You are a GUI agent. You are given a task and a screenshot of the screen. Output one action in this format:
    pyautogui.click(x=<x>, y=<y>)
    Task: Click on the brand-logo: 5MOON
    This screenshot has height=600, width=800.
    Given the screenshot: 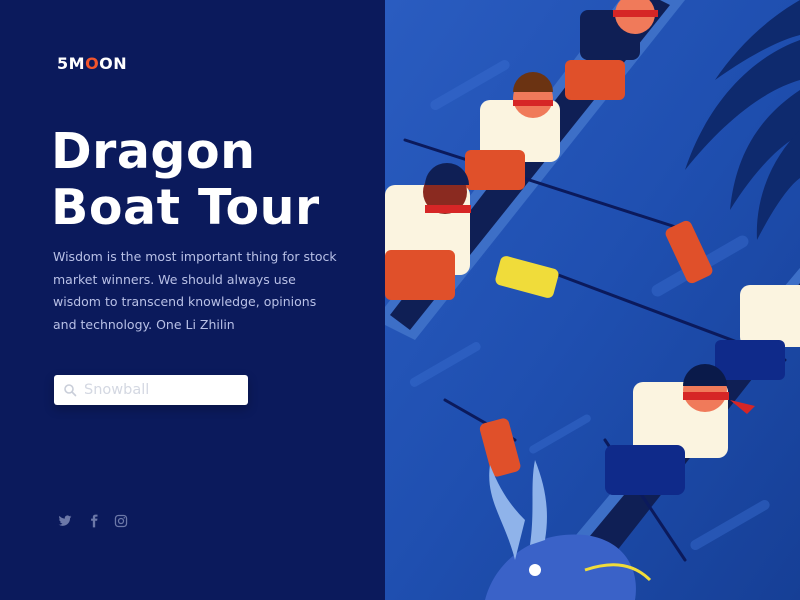 What is the action you would take?
    pyautogui.click(x=92, y=63)
    